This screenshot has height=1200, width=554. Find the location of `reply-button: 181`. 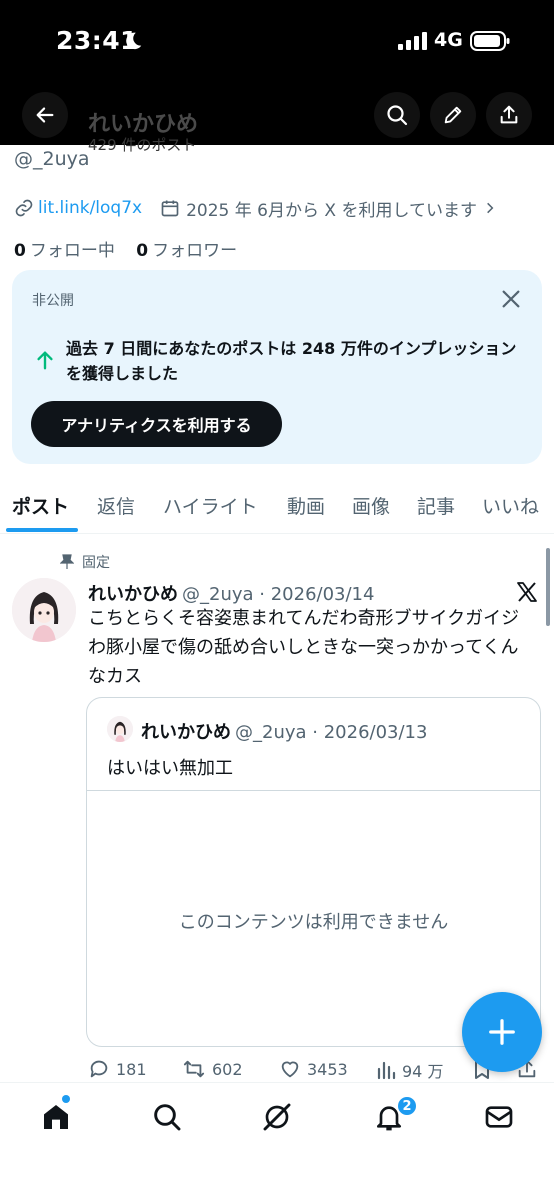

reply-button: 181 is located at coordinates (117, 1069).